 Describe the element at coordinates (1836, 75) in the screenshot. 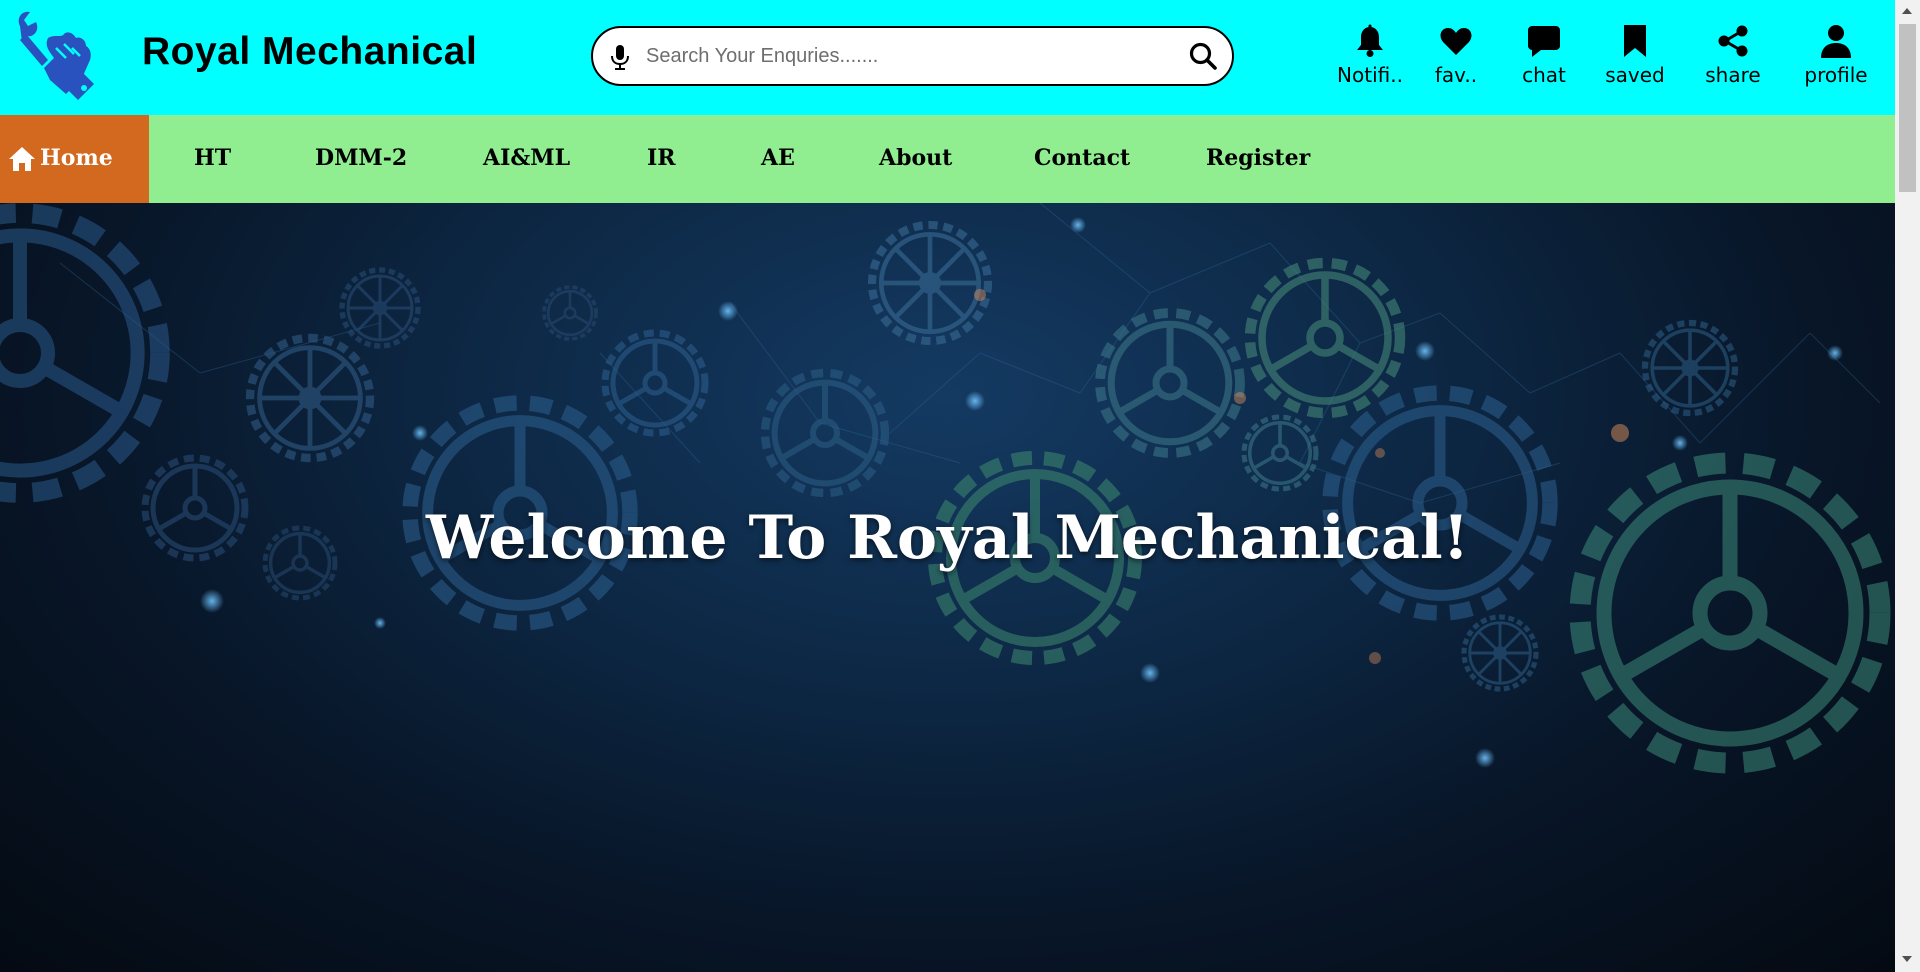

I see `profile-label: profile` at that location.